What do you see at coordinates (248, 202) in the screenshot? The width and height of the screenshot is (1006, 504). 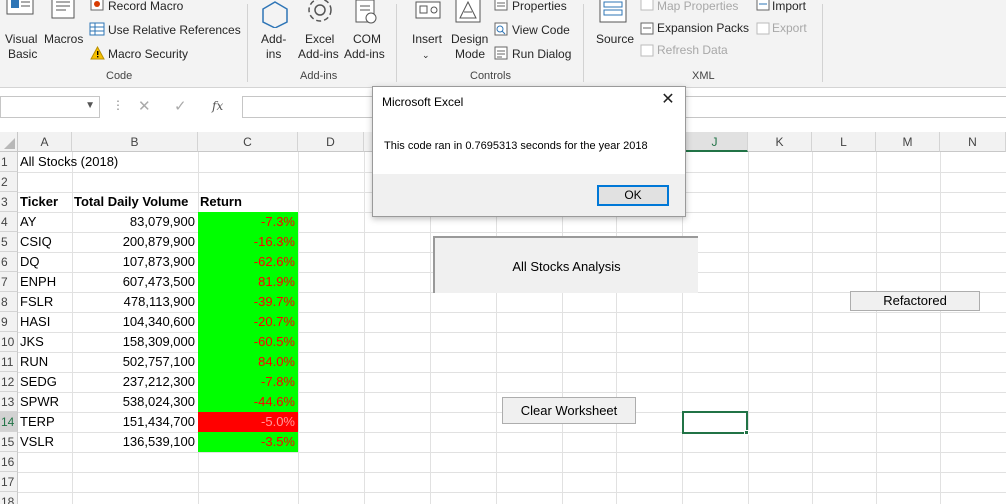 I see `header-return: Return` at bounding box center [248, 202].